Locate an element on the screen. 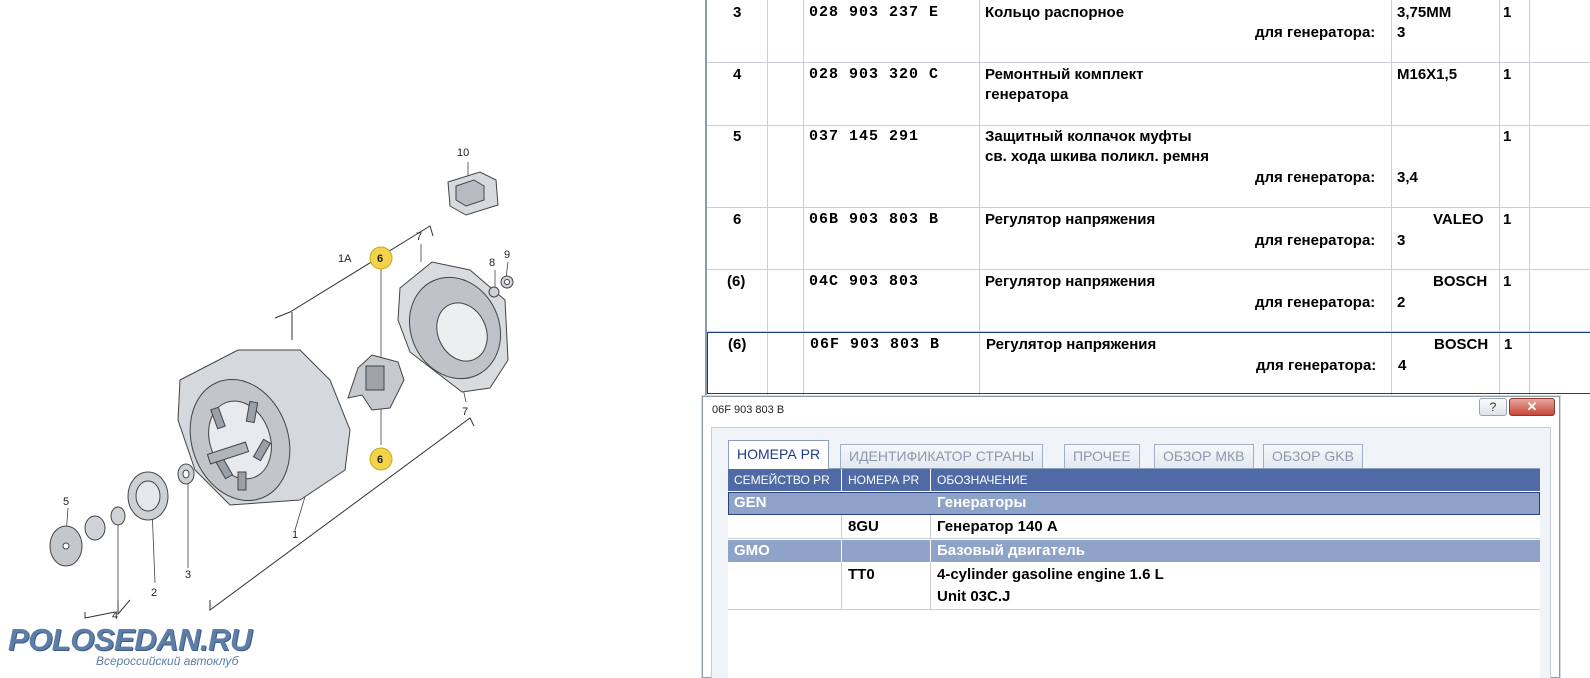 This screenshot has height=678, width=1590. row-part-number: 06F 903 803 B is located at coordinates (875, 344).